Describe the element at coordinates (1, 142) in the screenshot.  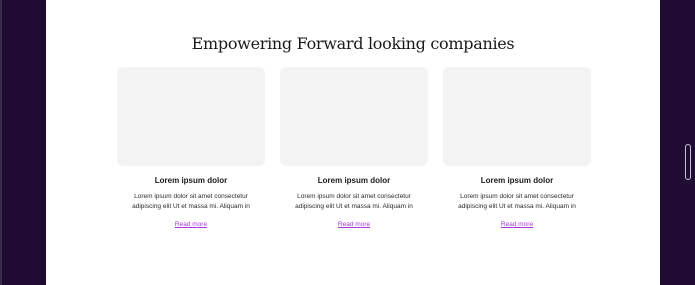
I see `left-edge-strip` at that location.